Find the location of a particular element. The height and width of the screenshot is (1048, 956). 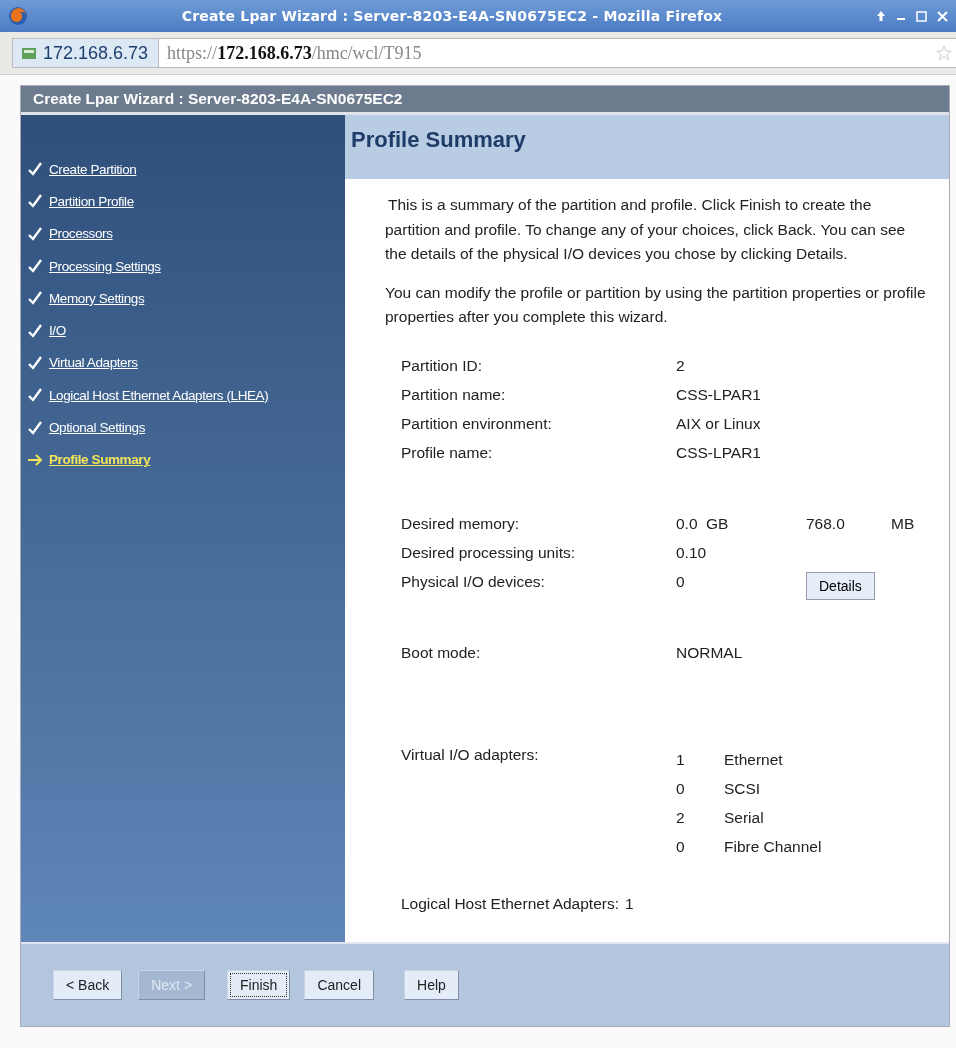

page-heading: Profile Summary is located at coordinates (439, 139).